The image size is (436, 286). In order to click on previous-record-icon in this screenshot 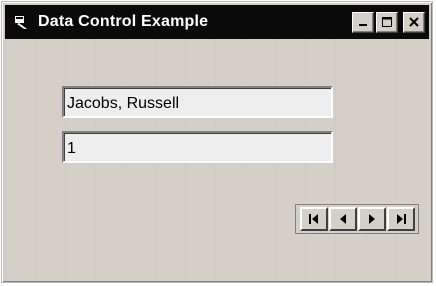, I will do `click(342, 219)`.